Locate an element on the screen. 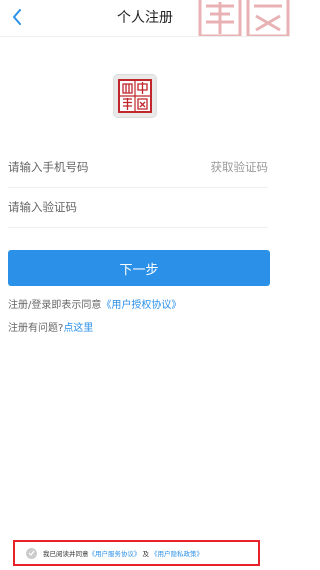  nav-bar: 个人注册 is located at coordinates (145, 18).